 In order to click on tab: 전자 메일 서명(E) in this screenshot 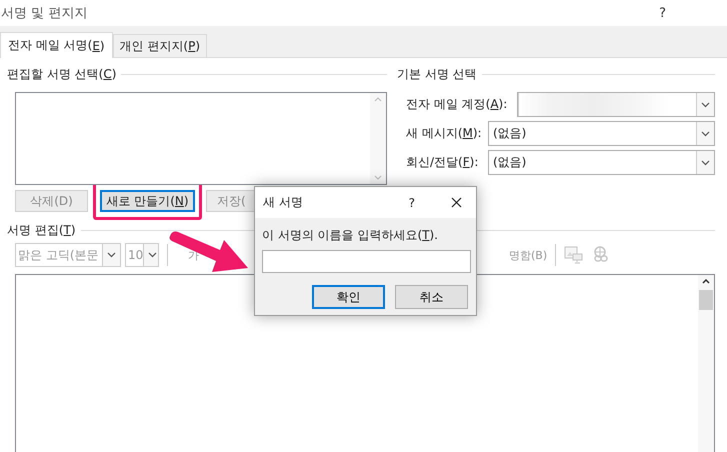, I will do `click(56, 45)`.